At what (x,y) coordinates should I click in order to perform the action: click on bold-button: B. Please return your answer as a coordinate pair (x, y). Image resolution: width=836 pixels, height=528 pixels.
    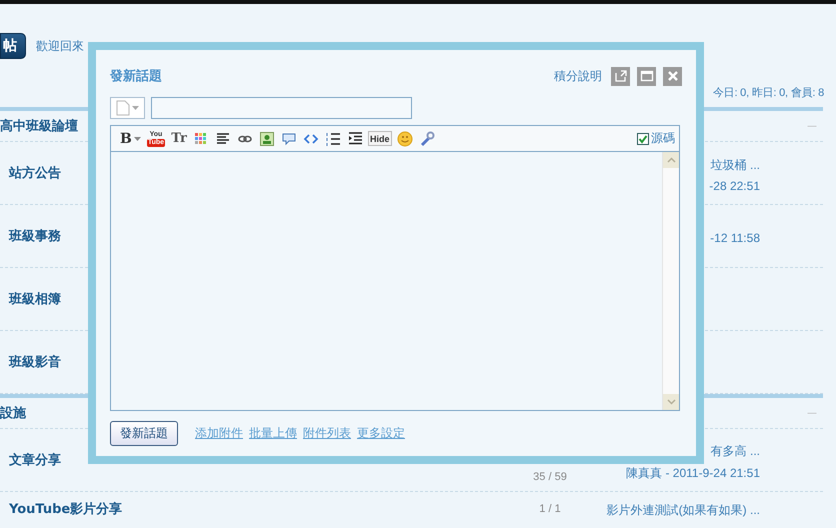
    Looking at the image, I should click on (130, 138).